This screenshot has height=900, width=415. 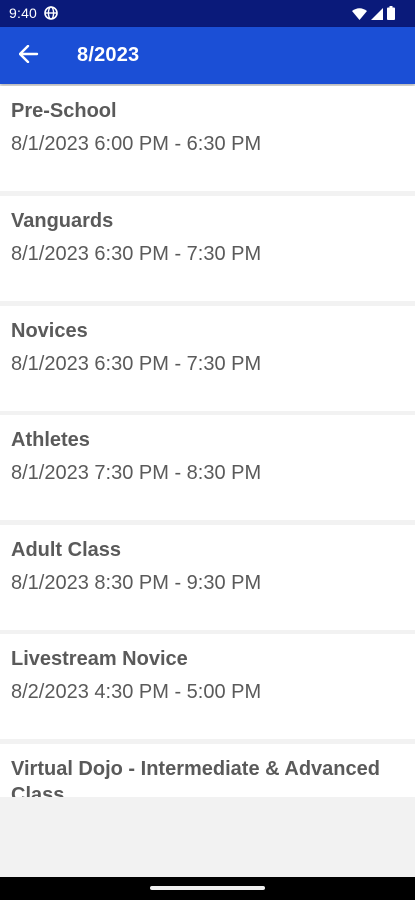 I want to click on status-icons, so click(x=373, y=14).